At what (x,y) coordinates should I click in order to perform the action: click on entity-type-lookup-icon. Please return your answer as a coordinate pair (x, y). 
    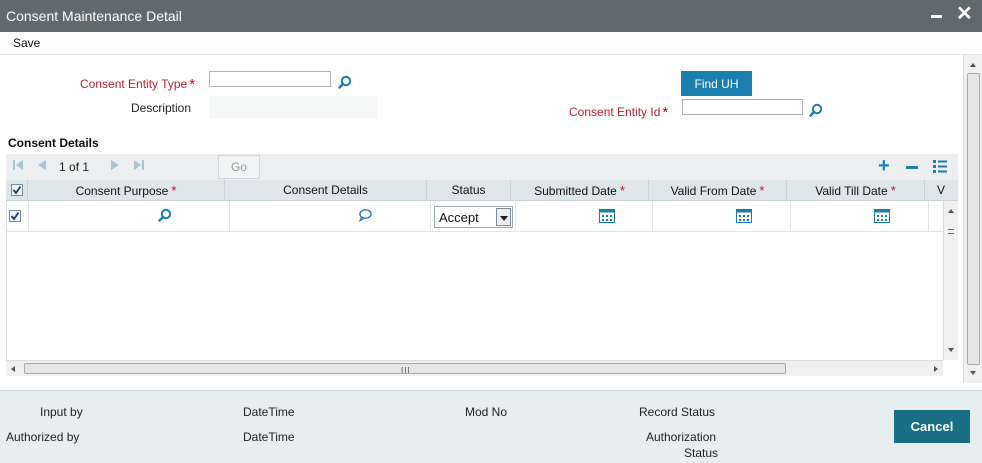
    Looking at the image, I should click on (345, 82).